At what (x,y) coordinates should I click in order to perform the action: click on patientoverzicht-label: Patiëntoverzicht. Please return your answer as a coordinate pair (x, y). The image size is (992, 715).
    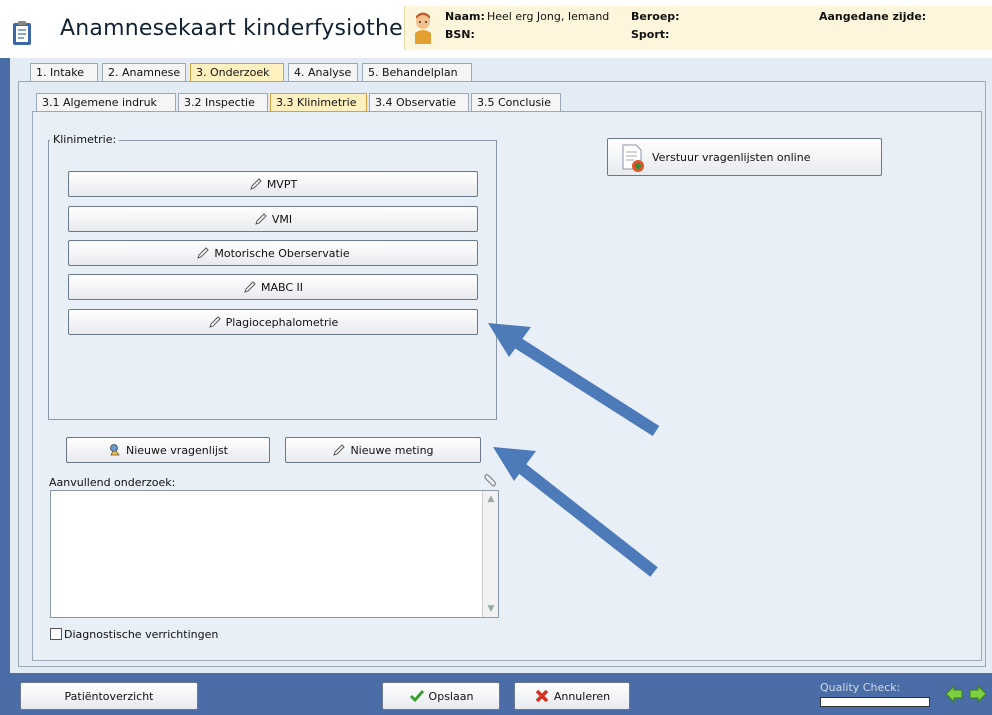
    Looking at the image, I should click on (109, 696).